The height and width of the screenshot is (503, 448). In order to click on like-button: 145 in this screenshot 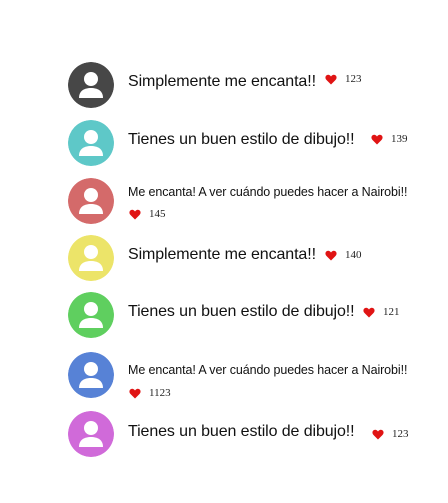, I will do `click(147, 214)`.